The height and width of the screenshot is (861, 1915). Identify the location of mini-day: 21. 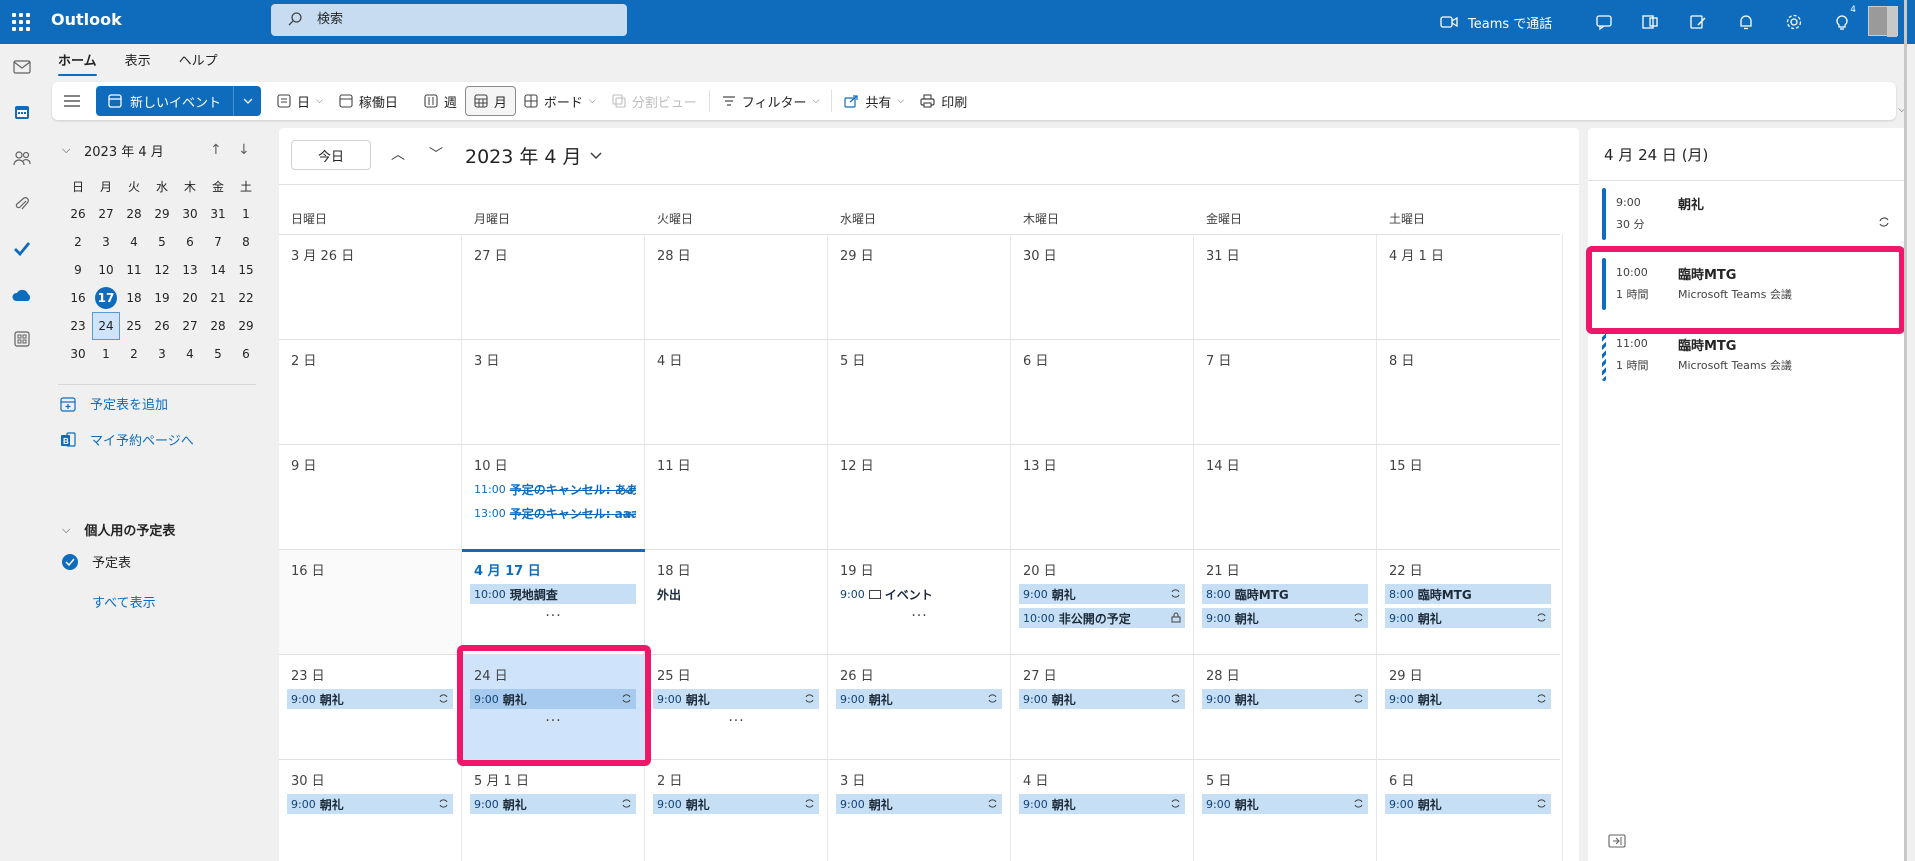
(218, 298).